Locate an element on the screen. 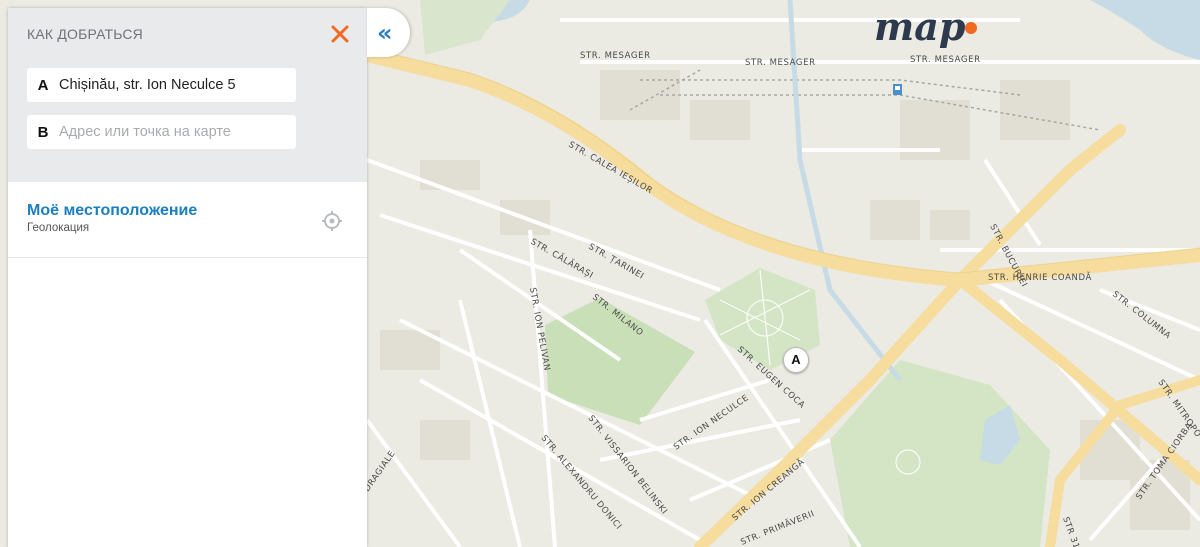  logo-text: map is located at coordinates (920, 27).